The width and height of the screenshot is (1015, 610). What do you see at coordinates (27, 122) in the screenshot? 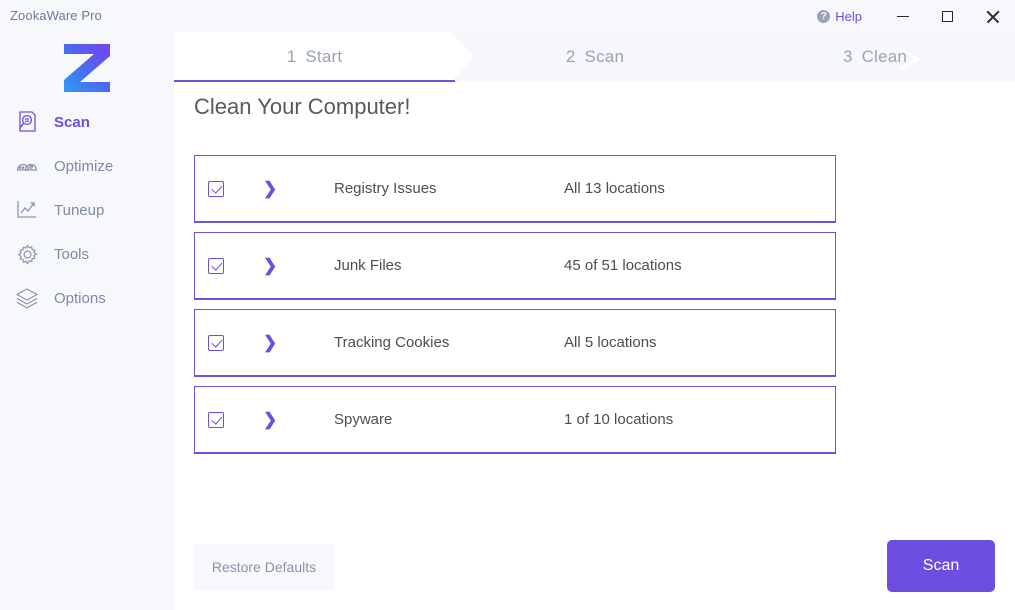
I see `document-search-icon` at bounding box center [27, 122].